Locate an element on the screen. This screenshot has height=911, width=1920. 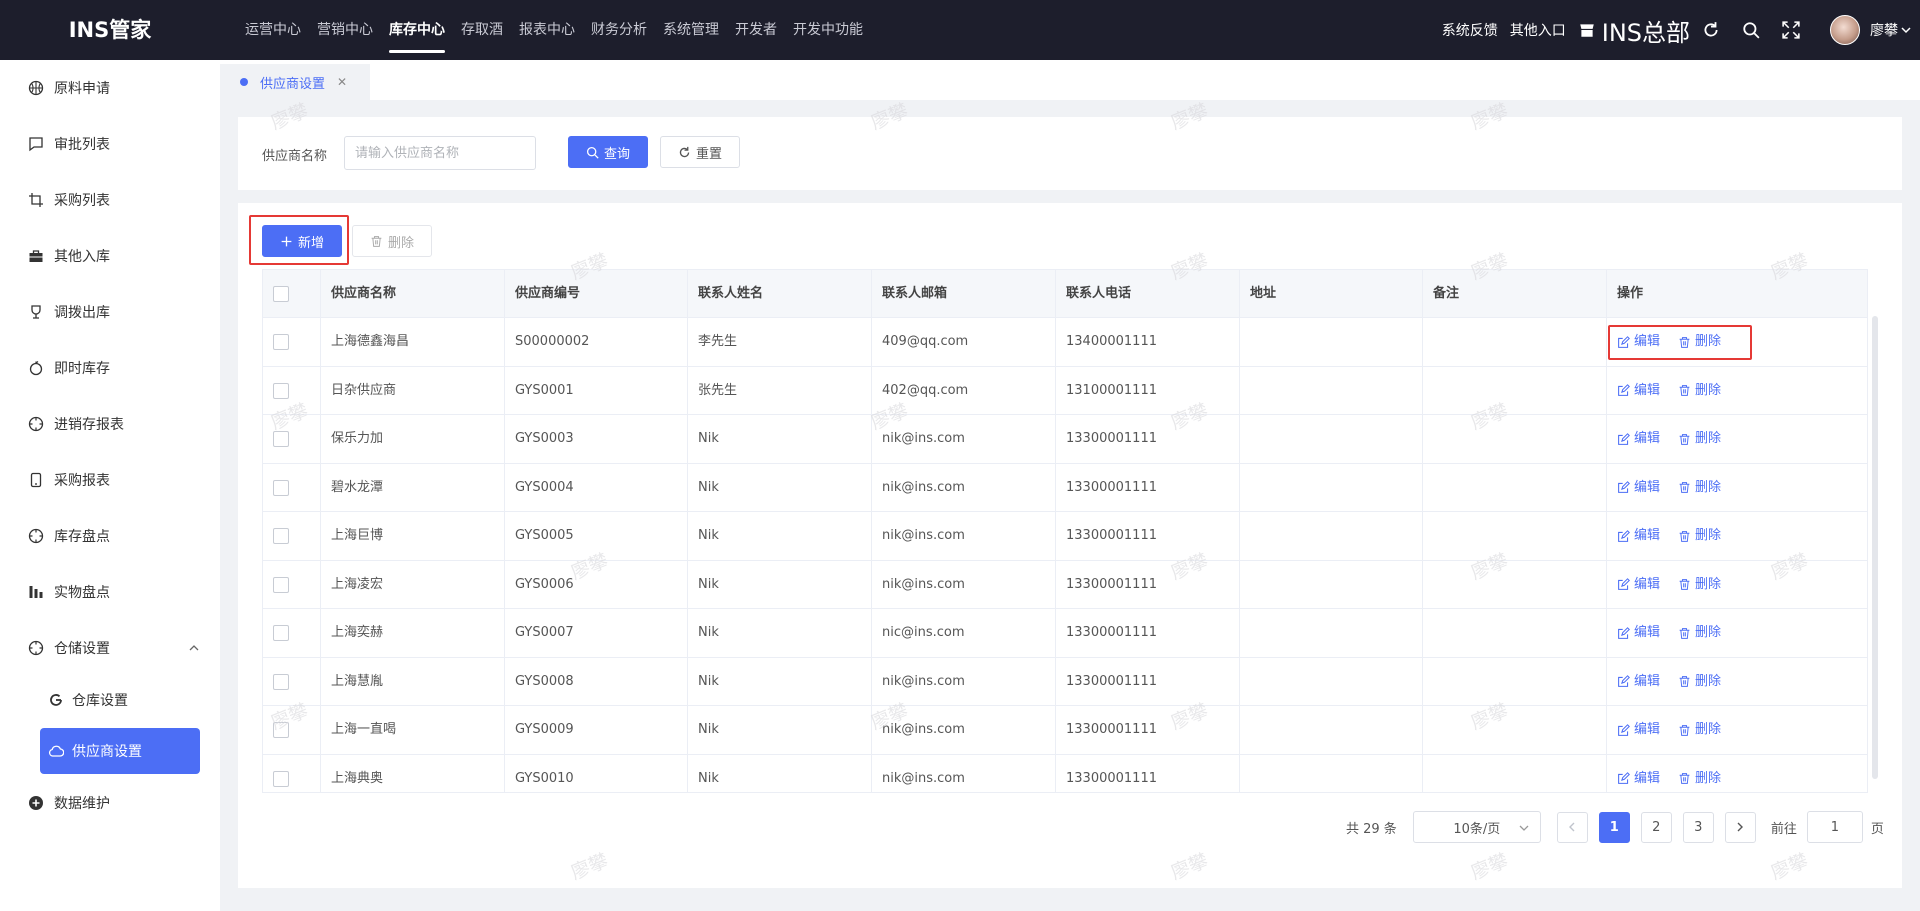
fullscreen-icon is located at coordinates (1791, 30).